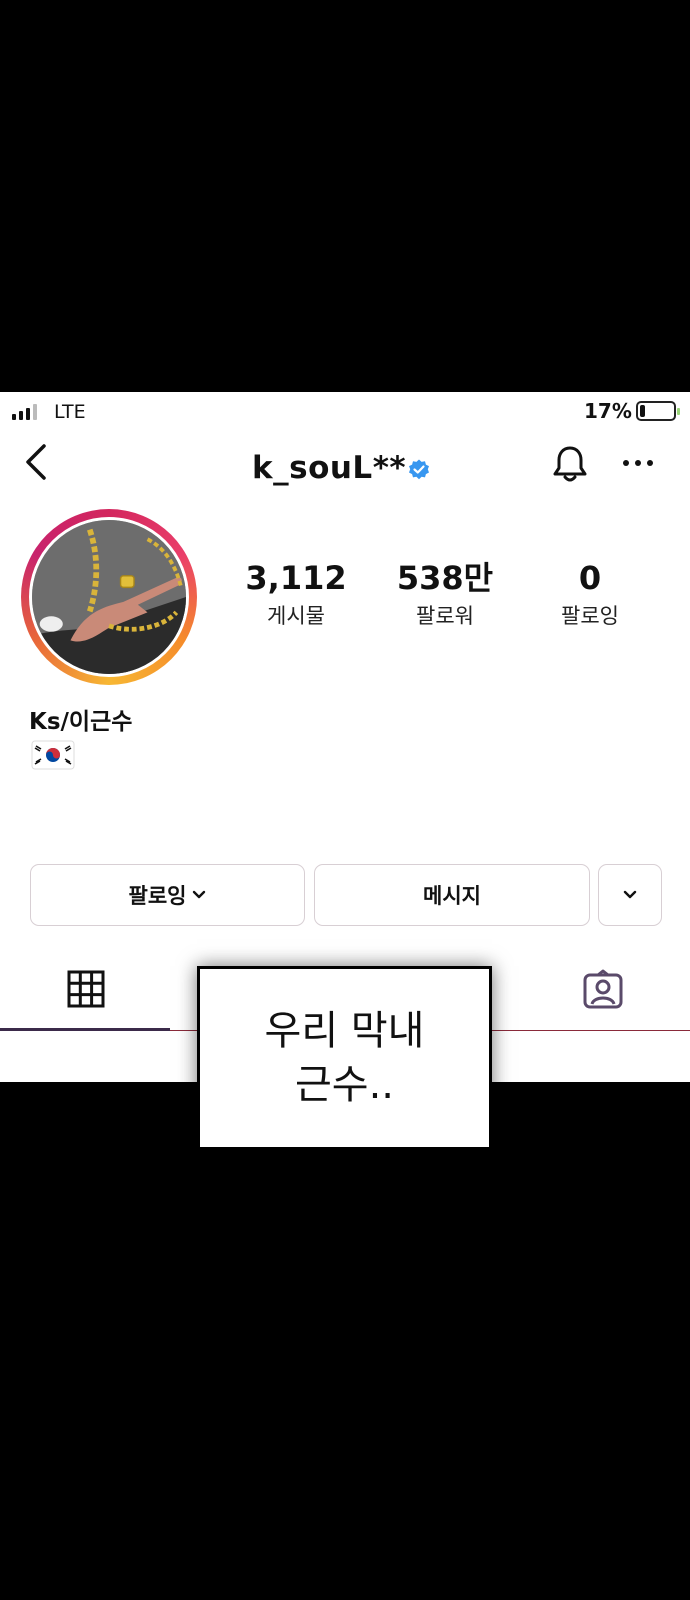 The width and height of the screenshot is (690, 1600). I want to click on following-button-label: 팔로잉, so click(157, 896).